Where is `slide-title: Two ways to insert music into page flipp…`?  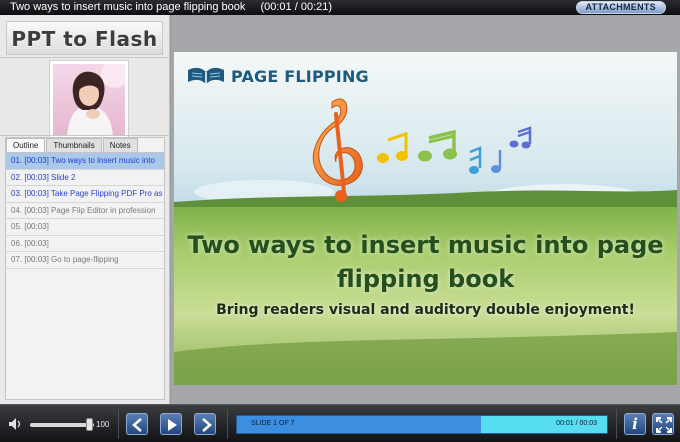 slide-title: Two ways to insert music into page flipp… is located at coordinates (425, 262).